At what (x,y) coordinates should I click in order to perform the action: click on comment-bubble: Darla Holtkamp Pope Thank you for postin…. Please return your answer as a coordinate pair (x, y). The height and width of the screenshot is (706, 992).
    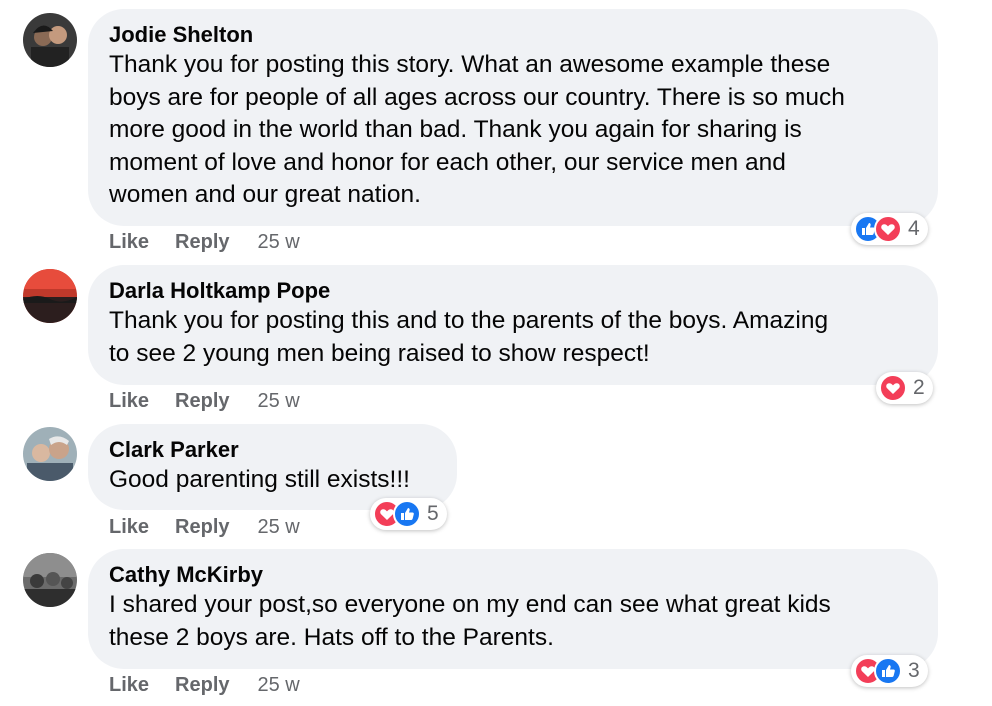
    Looking at the image, I should click on (513, 325).